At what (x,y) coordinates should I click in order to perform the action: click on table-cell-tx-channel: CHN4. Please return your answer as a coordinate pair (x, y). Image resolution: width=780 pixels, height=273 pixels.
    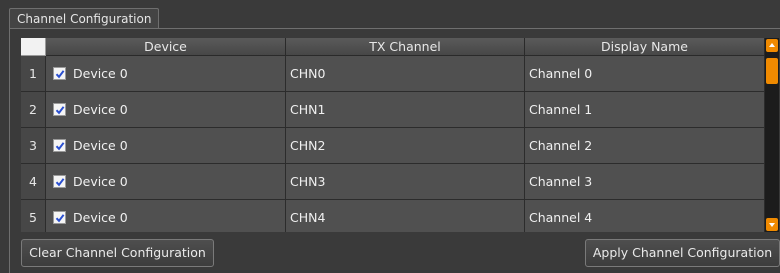
    Looking at the image, I should click on (405, 216).